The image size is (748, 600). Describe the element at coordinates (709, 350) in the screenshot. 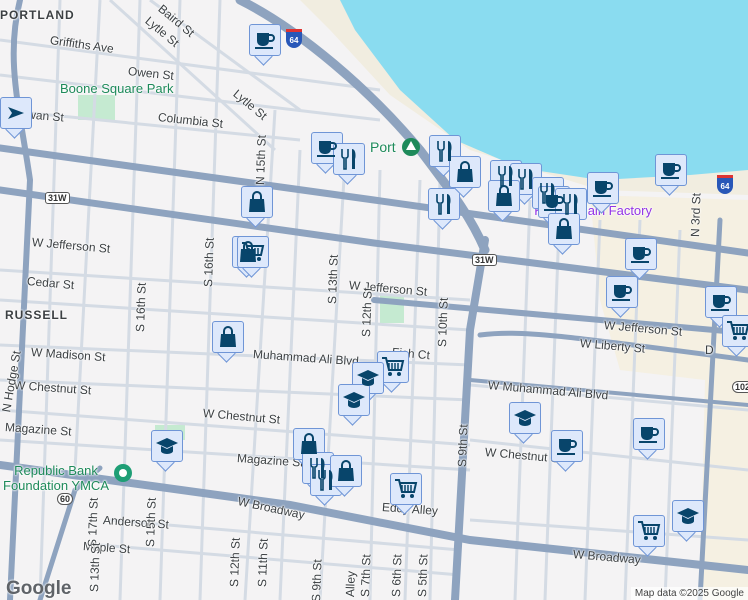

I see `street-label: D` at that location.